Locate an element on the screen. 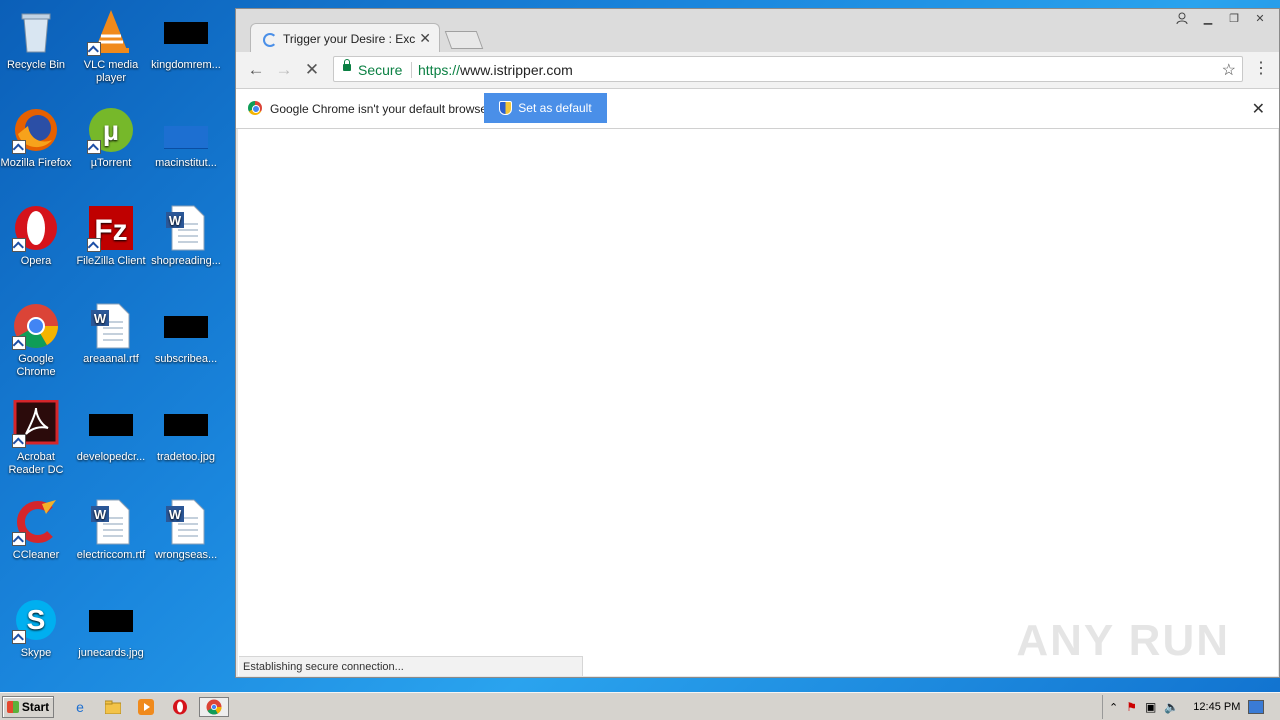  internet-explorer-icon: e is located at coordinates (80, 707).